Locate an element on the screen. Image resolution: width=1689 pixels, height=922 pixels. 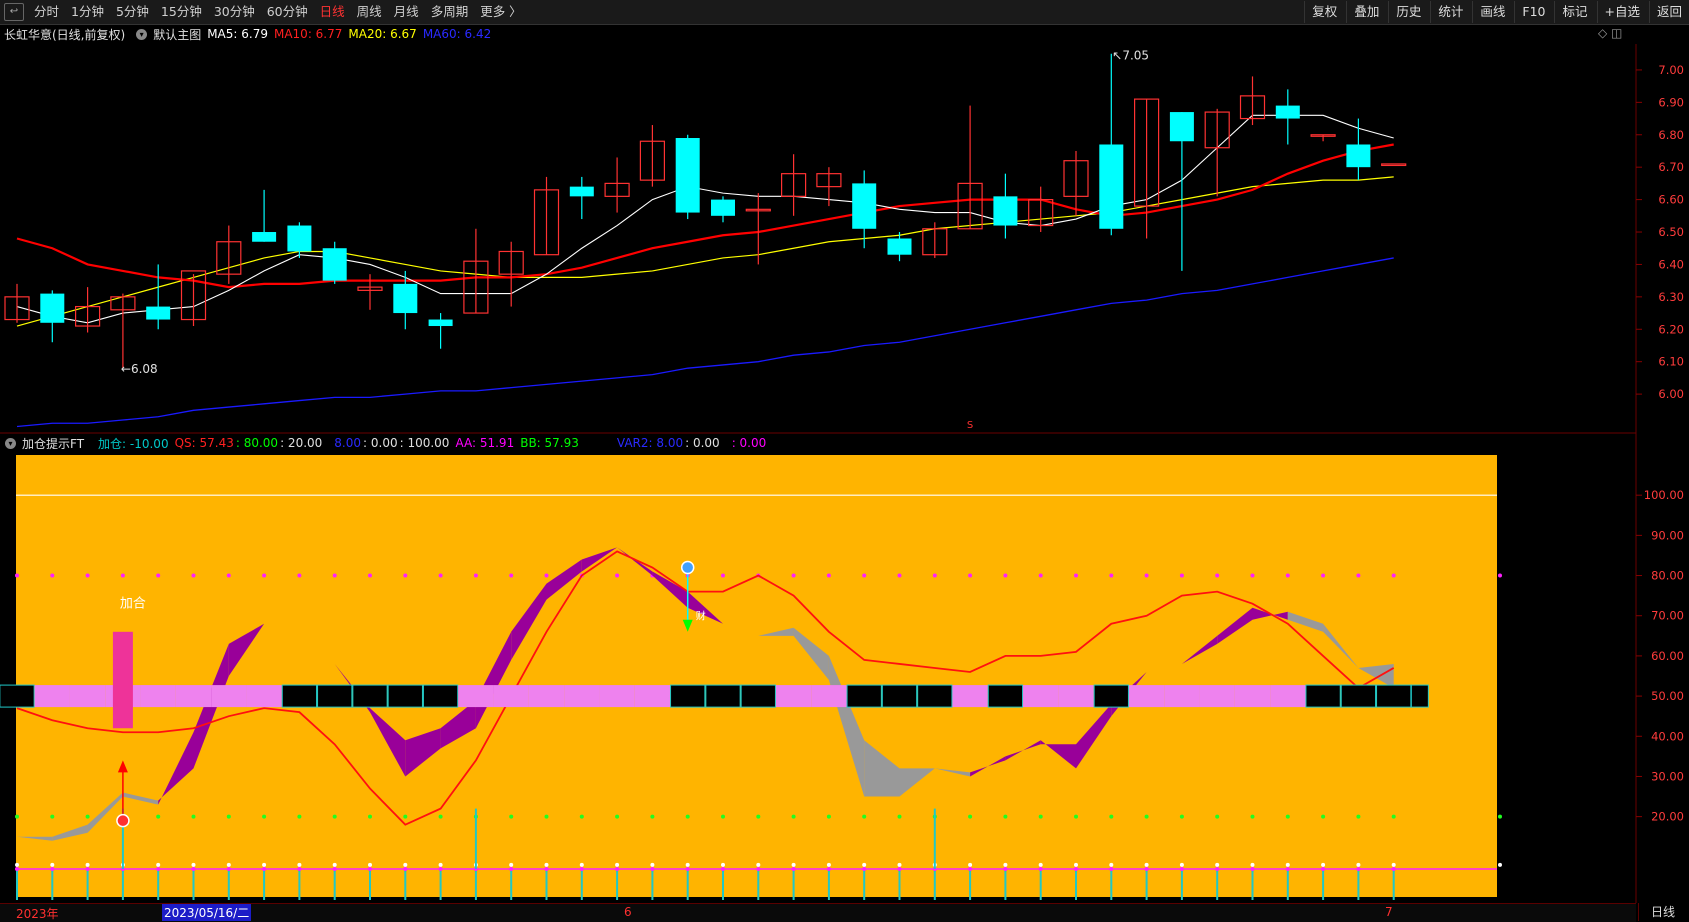
ma10-line is located at coordinates (705, 216).